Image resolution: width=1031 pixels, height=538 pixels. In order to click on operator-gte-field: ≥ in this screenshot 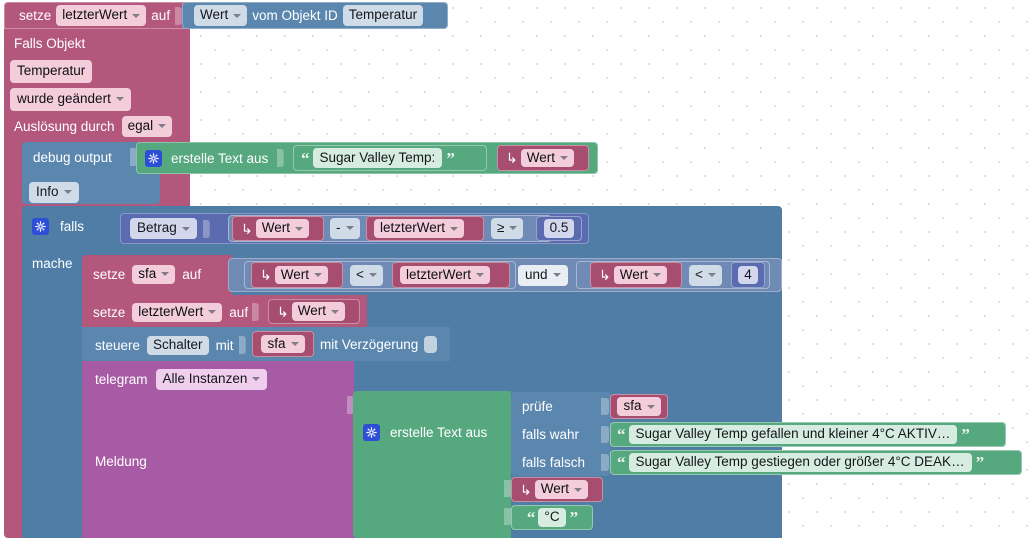, I will do `click(507, 228)`.